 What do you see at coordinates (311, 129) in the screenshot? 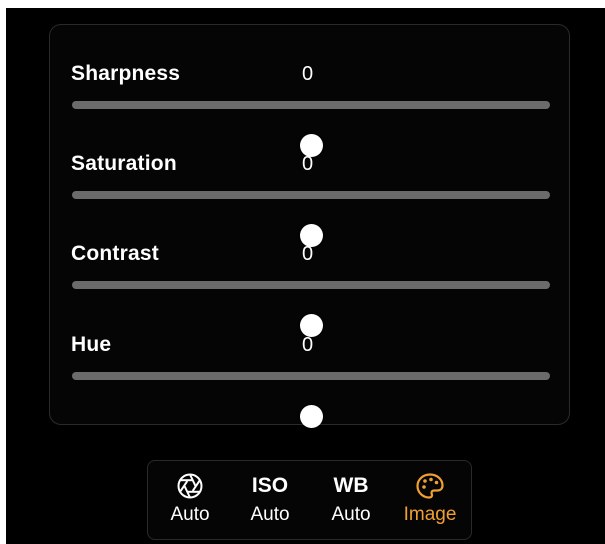
I see `sharpness-slider-track` at bounding box center [311, 129].